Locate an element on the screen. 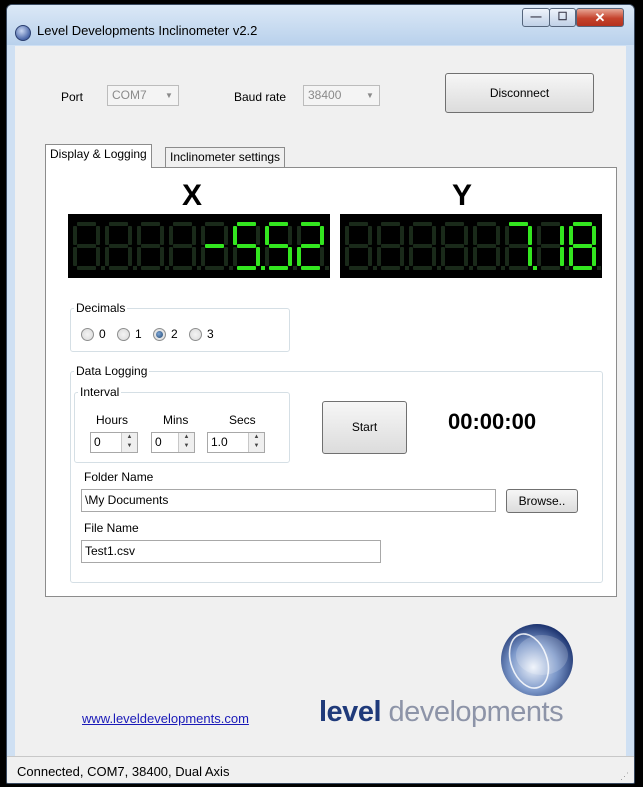 Image resolution: width=643 pixels, height=787 pixels. data-logging-title: Data Logging is located at coordinates (112, 371).